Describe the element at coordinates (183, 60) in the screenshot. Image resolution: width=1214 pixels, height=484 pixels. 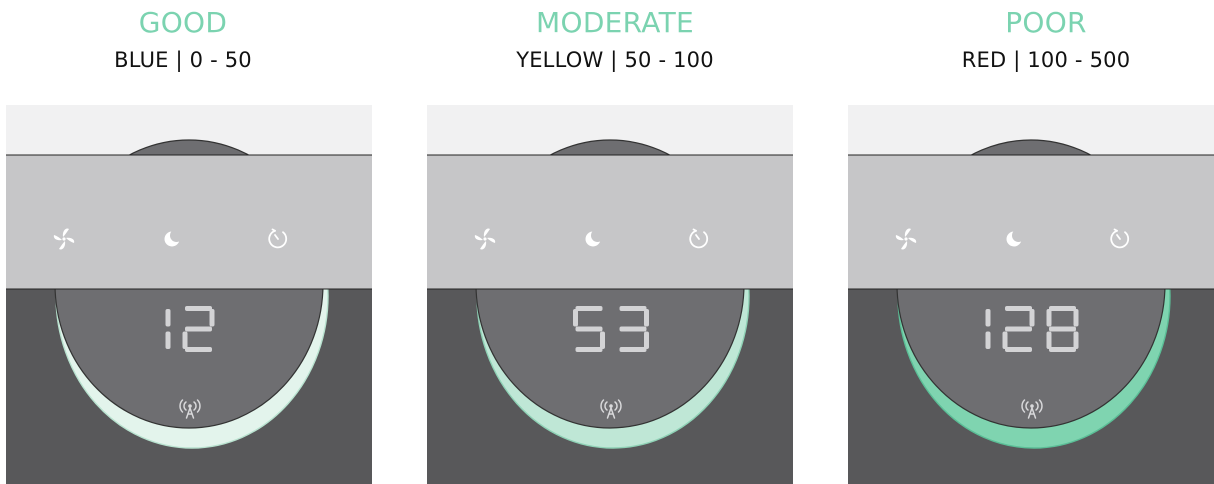
I see `air-quality-range: BLUE | 0 - 50` at that location.